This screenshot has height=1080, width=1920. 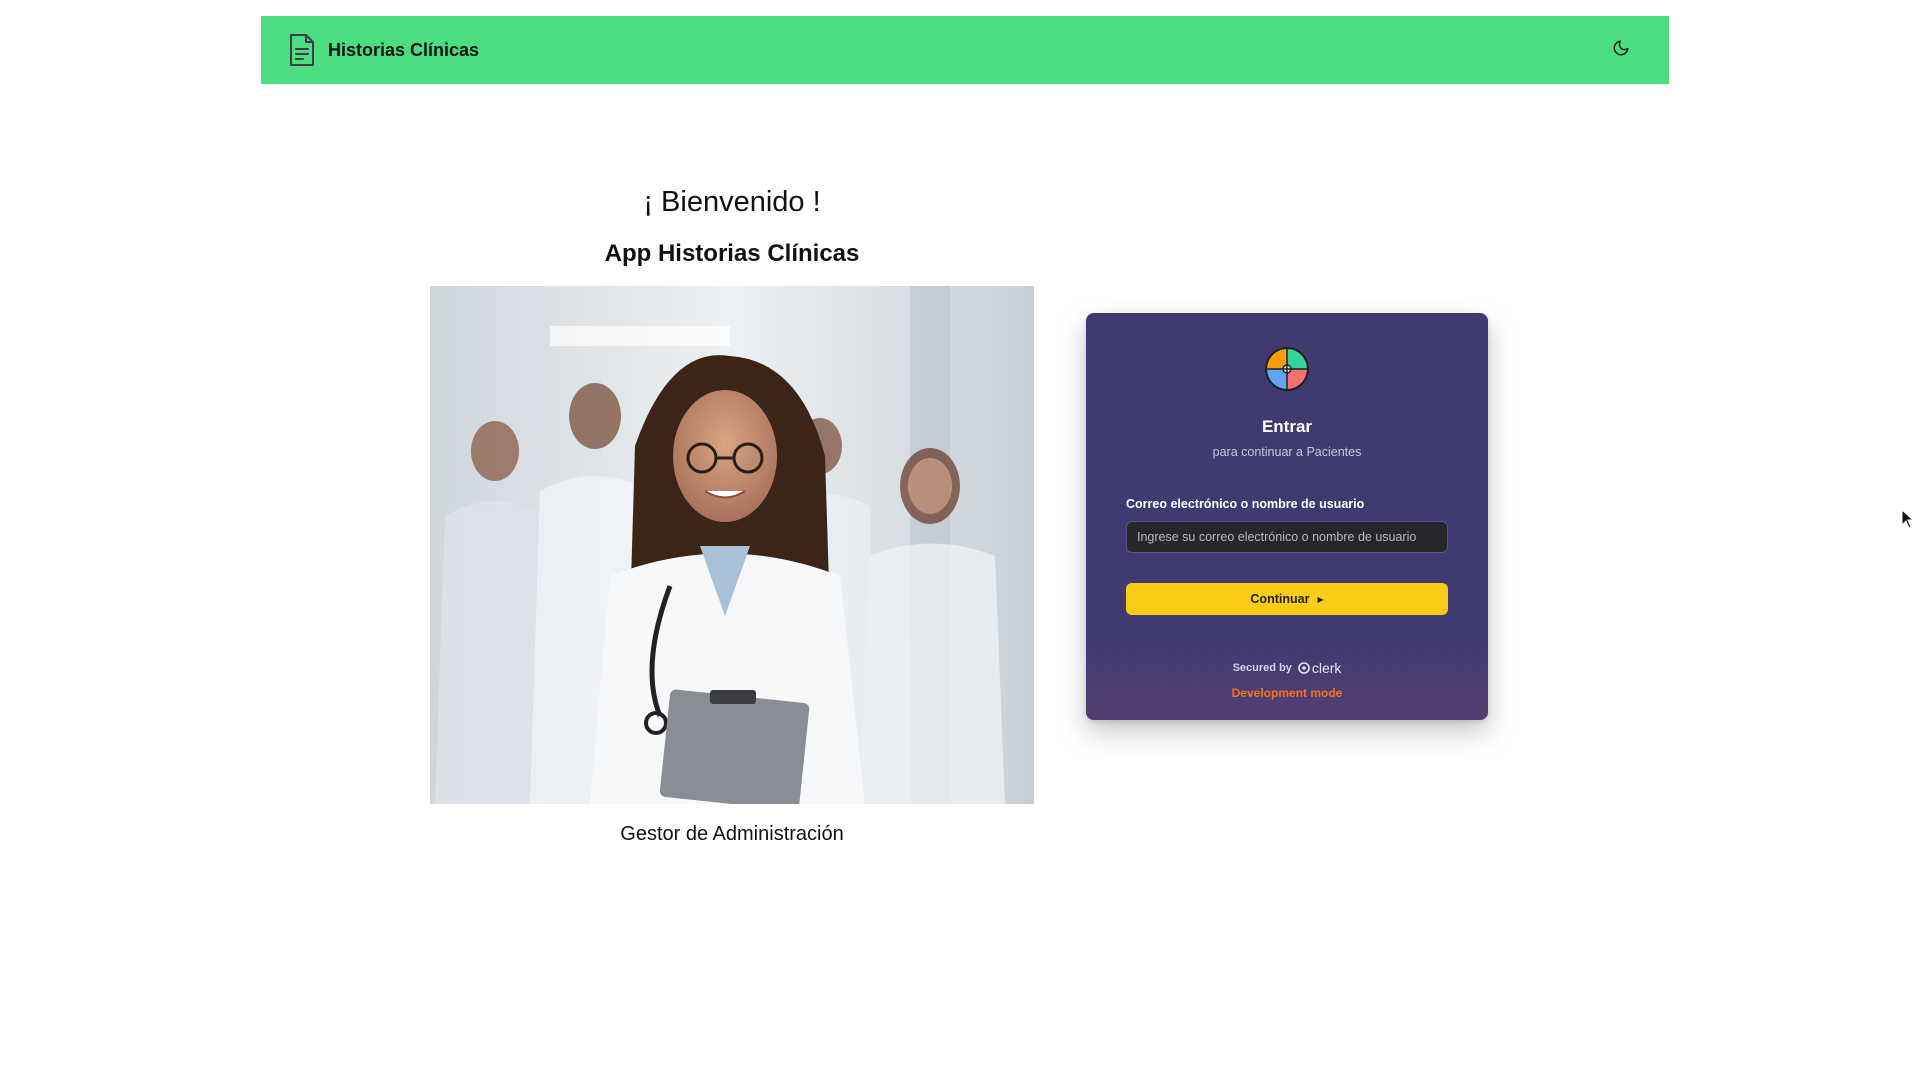 I want to click on continue-button-label: Continuar, so click(x=1280, y=599).